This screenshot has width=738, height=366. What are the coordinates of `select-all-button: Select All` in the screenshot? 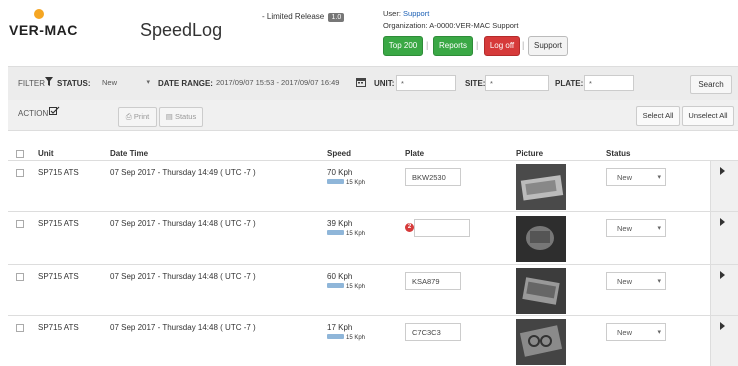 It's located at (658, 116).